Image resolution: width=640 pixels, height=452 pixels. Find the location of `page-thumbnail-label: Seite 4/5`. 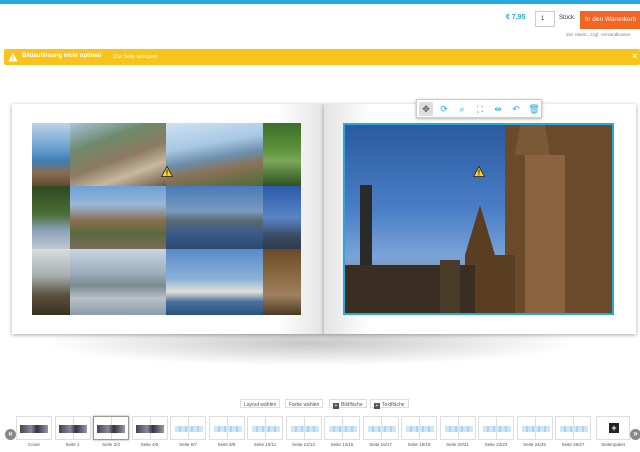

page-thumbnail-label: Seite 4/5 is located at coordinates (149, 444).